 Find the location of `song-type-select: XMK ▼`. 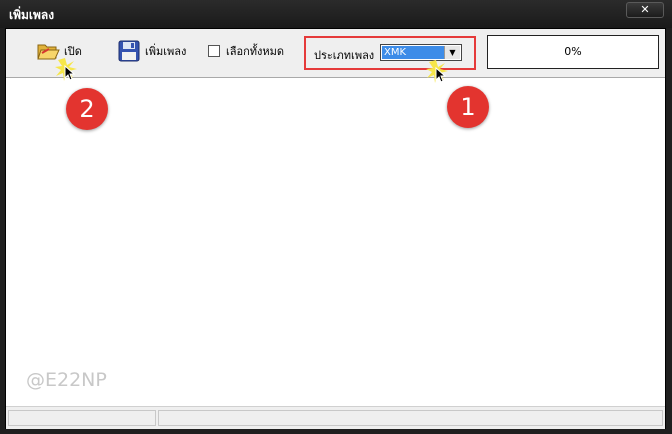

song-type-select: XMK ▼ is located at coordinates (421, 52).